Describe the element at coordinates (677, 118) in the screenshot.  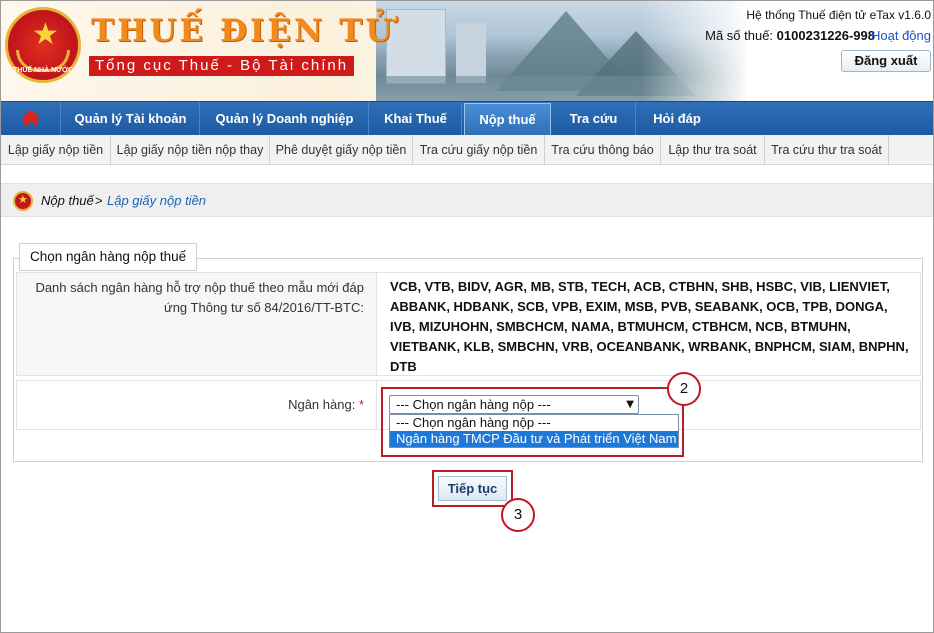
I see `nav-faq: Hỏi đáp` at that location.